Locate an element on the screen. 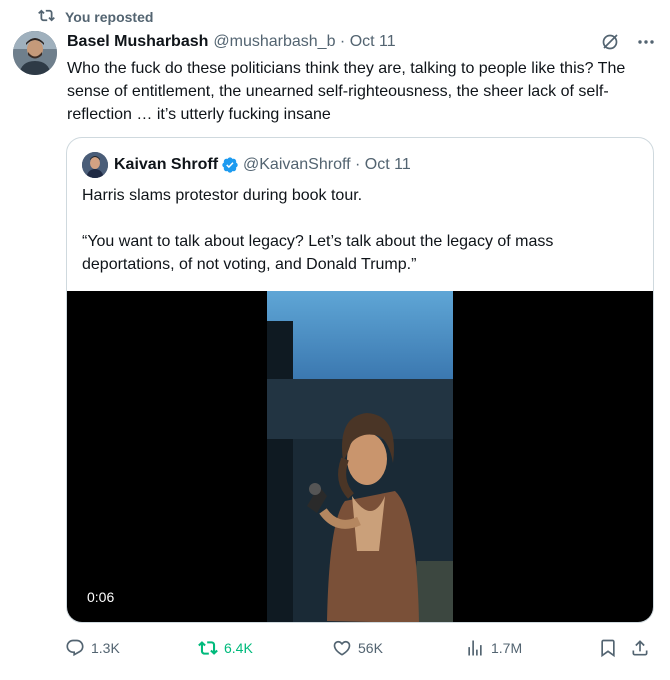 The width and height of the screenshot is (670, 680). post-header: Basel Musharbash @musharbash_b · Oct 11 is located at coordinates (361, 42).